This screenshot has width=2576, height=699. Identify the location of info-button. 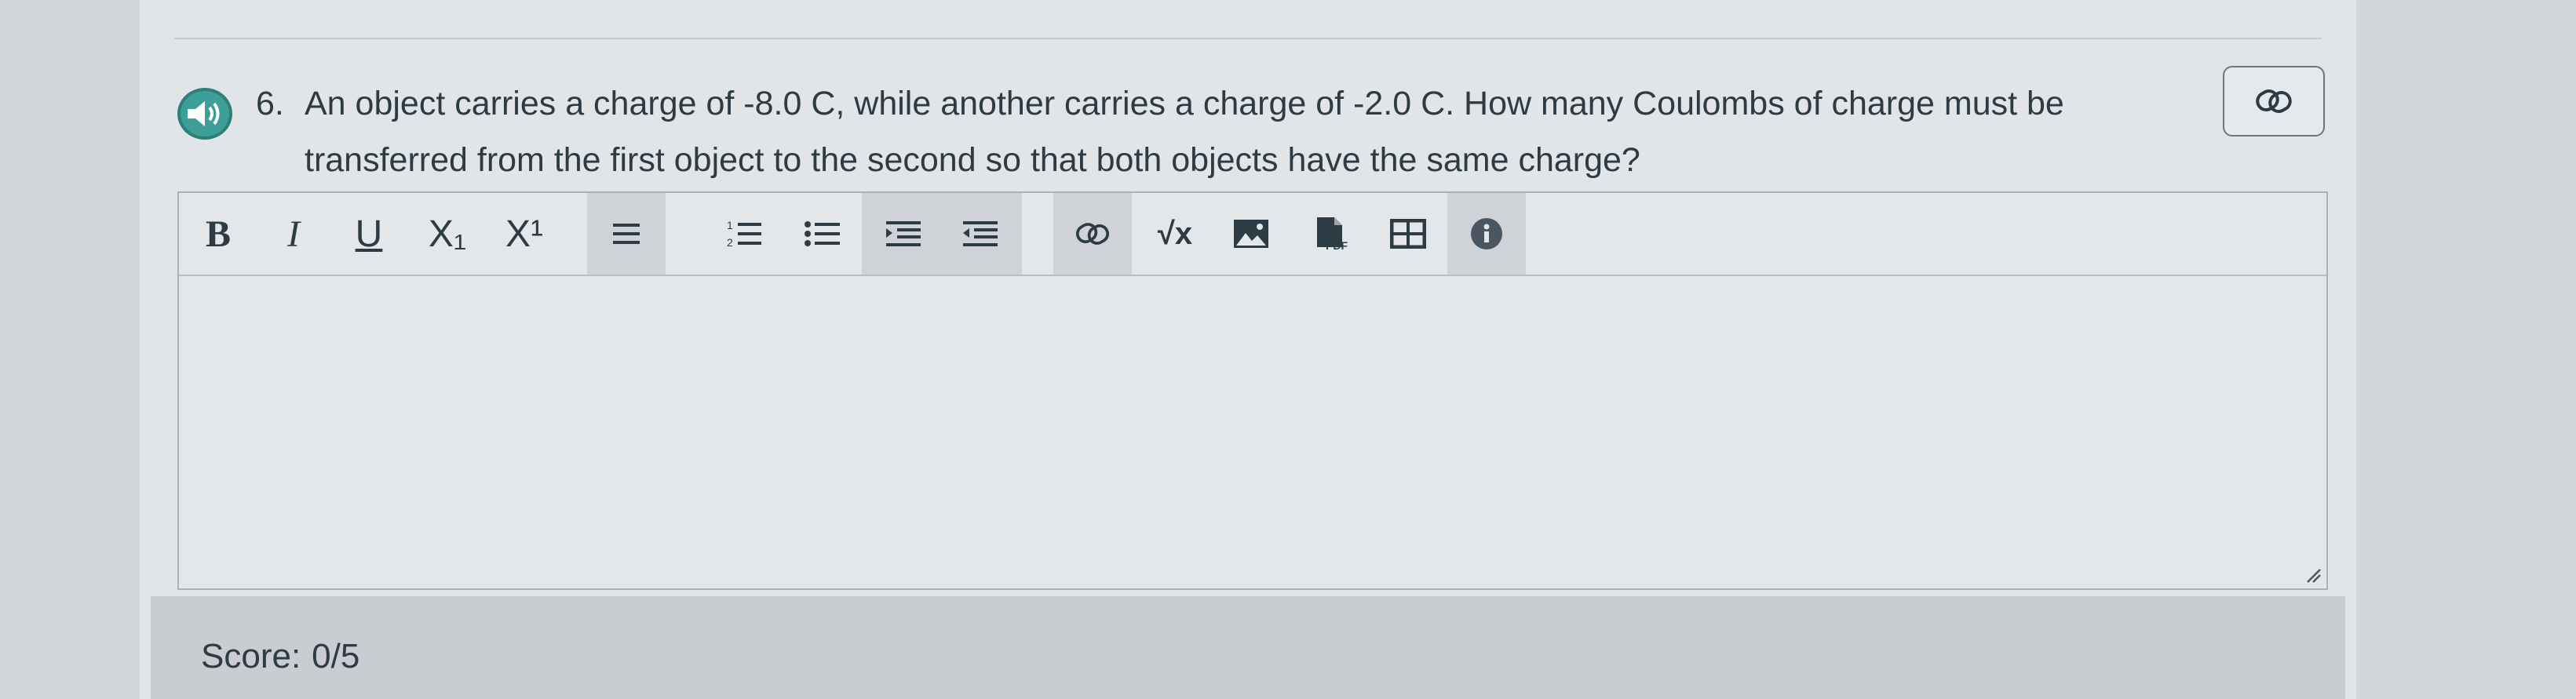
(1486, 234).